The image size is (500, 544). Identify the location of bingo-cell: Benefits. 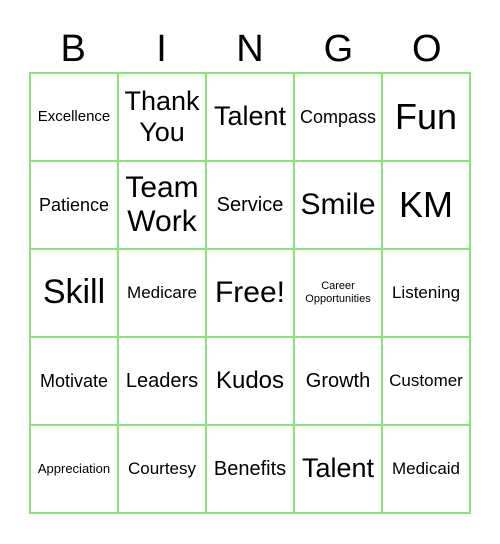
(251, 470).